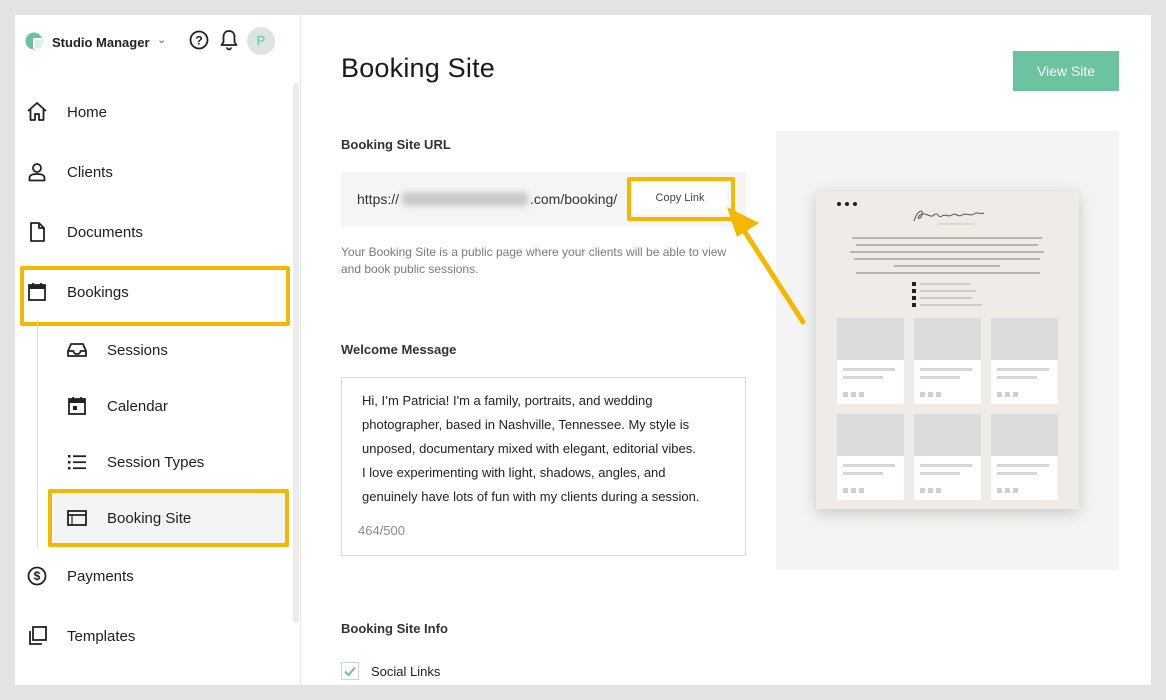 This screenshot has width=1166, height=700. What do you see at coordinates (680, 198) in the screenshot?
I see `copy-link-button: Copy Link` at bounding box center [680, 198].